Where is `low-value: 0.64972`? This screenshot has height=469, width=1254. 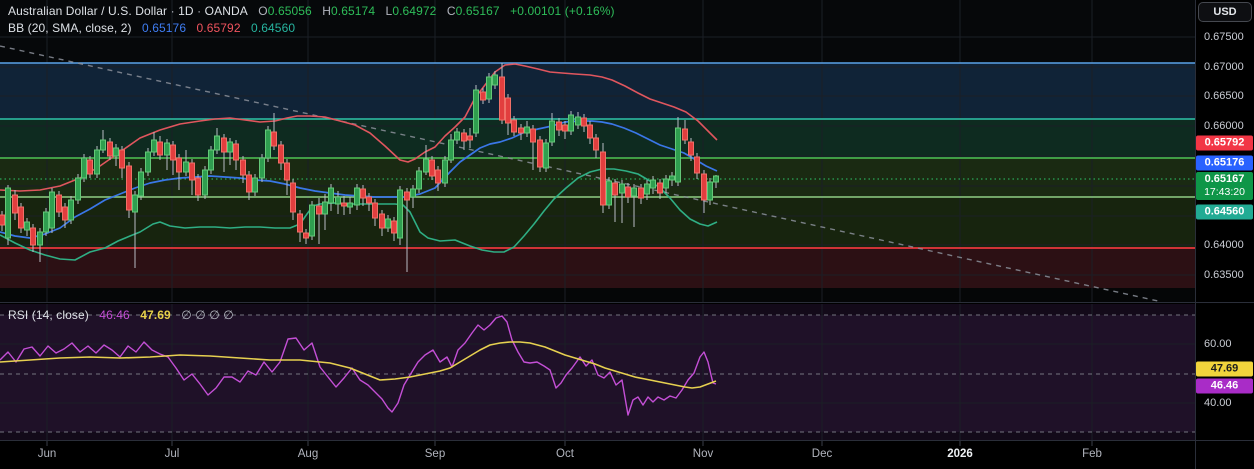
low-value: 0.64972 is located at coordinates (414, 11).